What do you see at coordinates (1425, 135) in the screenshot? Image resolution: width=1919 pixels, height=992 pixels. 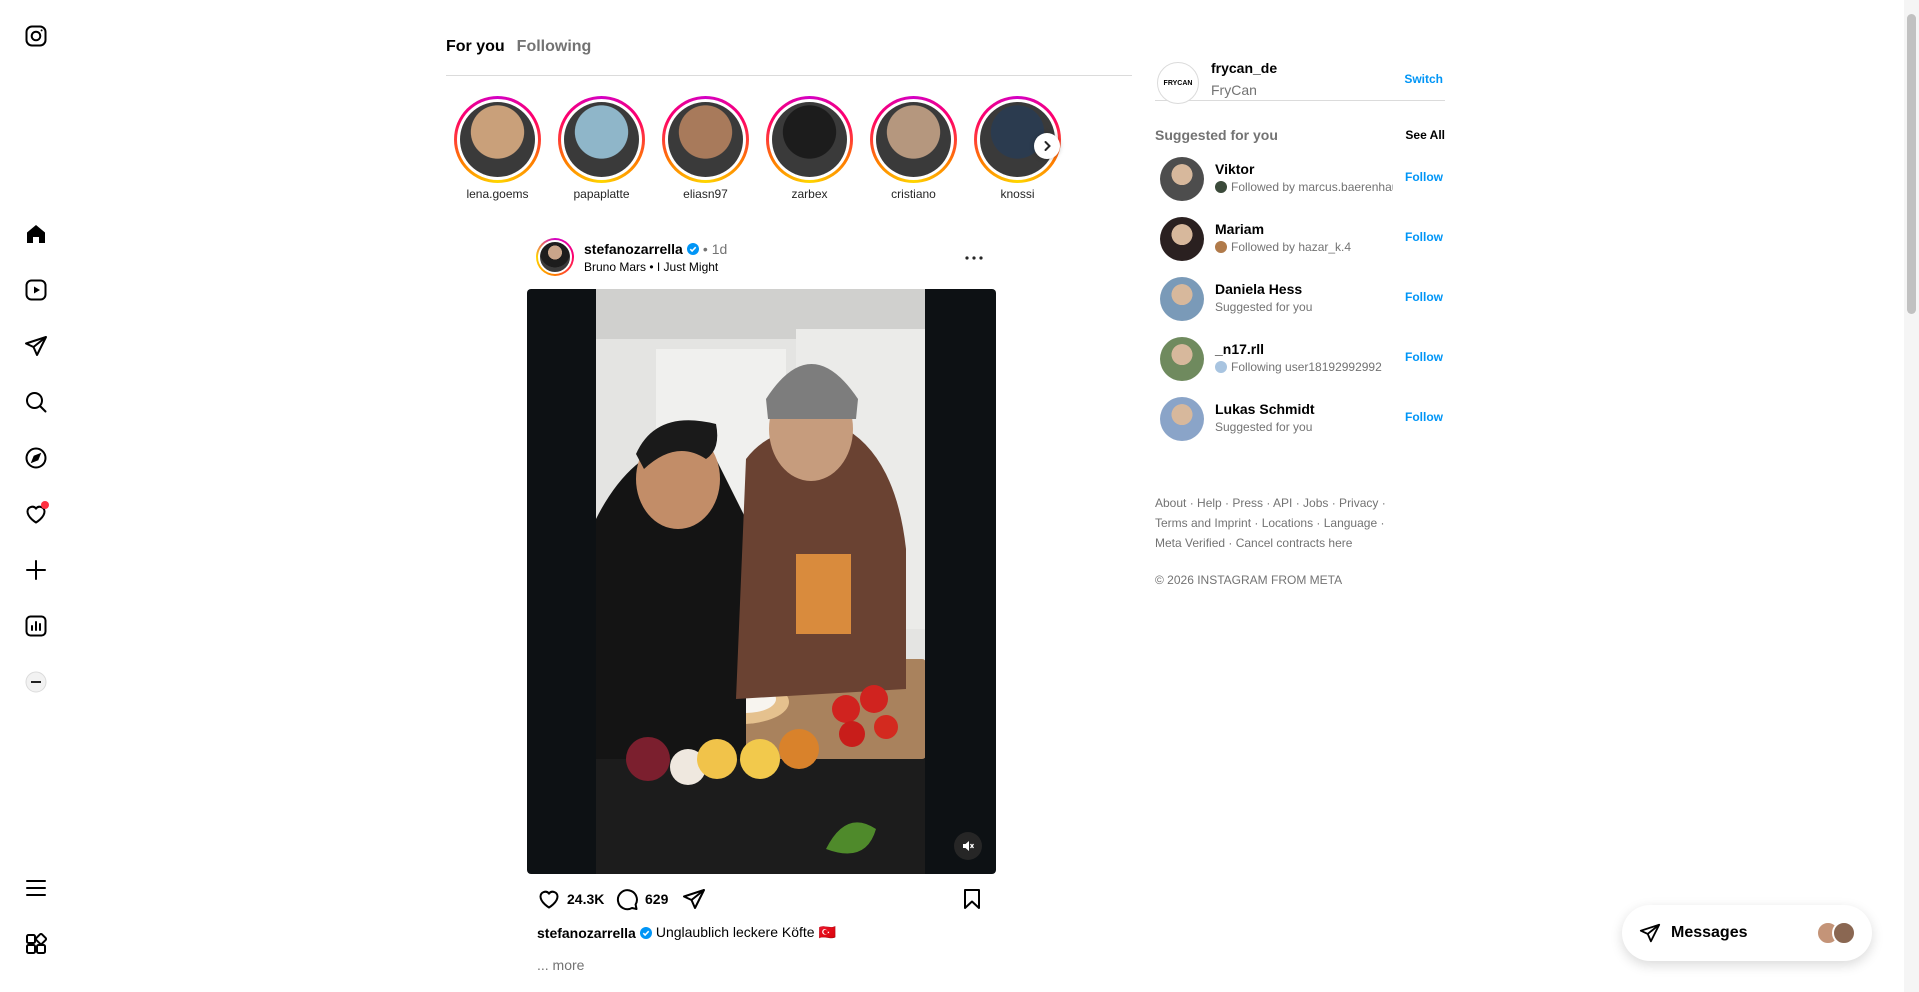 I see `see-all-link: See All` at bounding box center [1425, 135].